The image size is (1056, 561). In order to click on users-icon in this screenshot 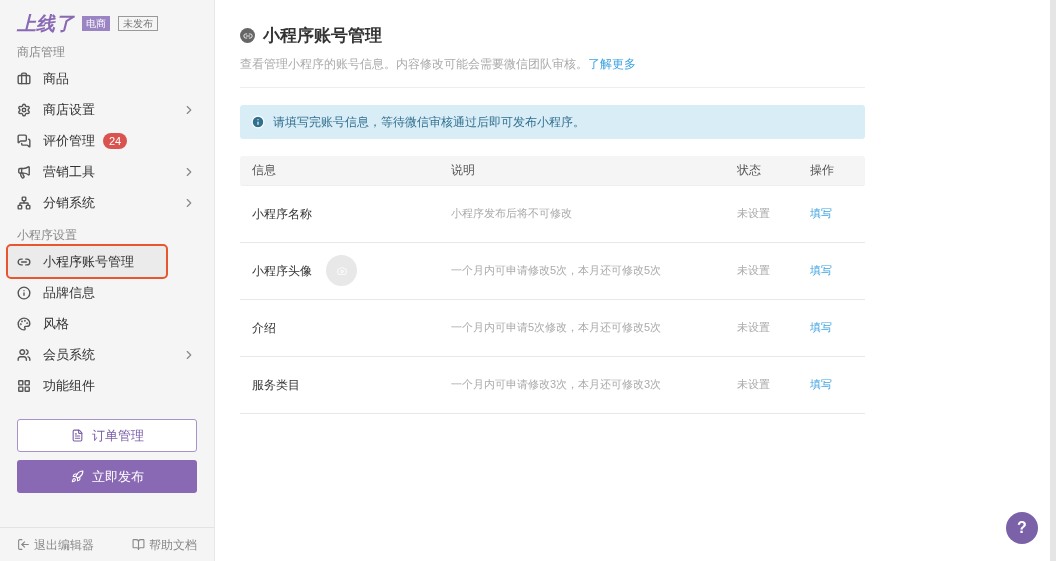, I will do `click(24, 354)`.